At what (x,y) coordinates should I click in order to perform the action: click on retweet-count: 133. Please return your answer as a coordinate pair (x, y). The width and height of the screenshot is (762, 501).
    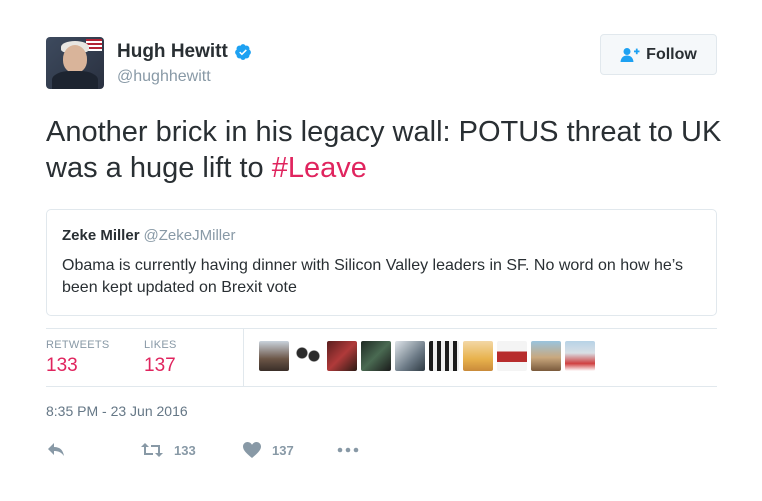
    Looking at the image, I should click on (185, 450).